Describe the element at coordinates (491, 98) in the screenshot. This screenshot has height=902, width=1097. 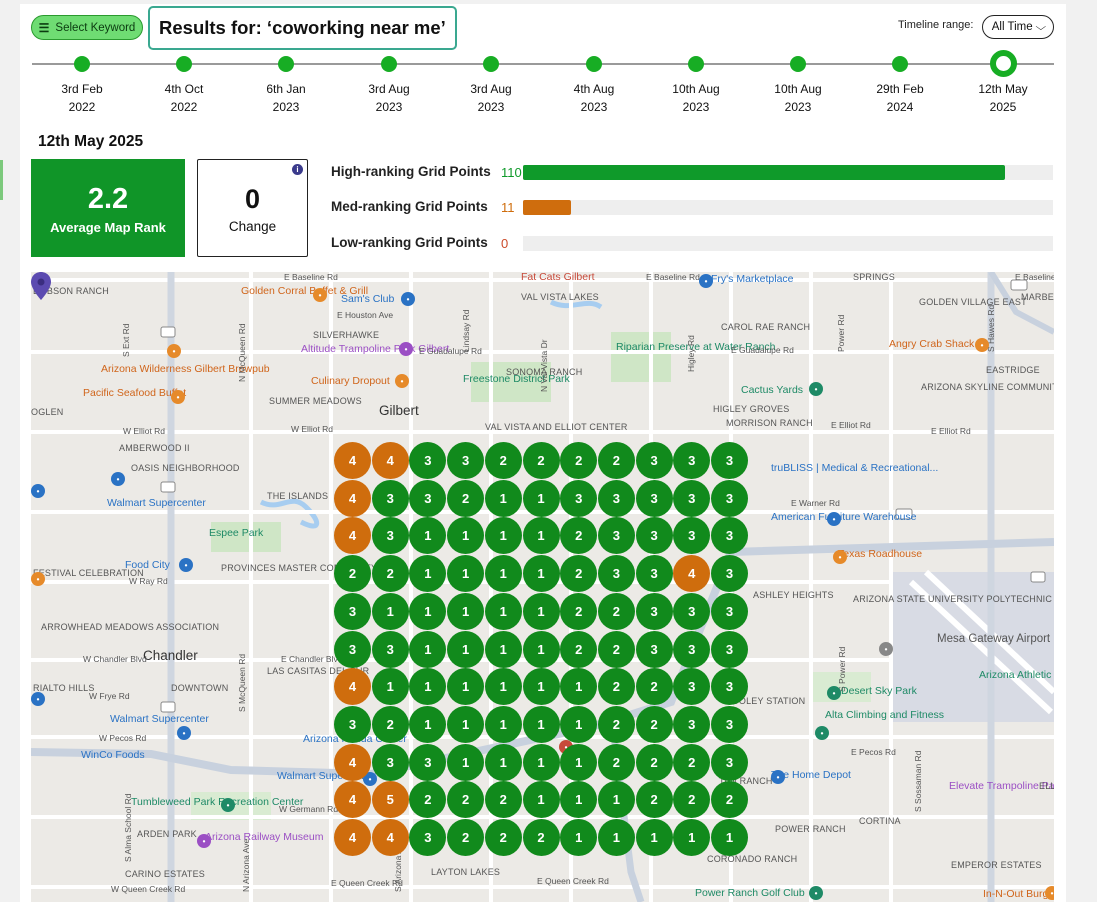
I see `timeline-date: 3rd Aug 2023` at that location.